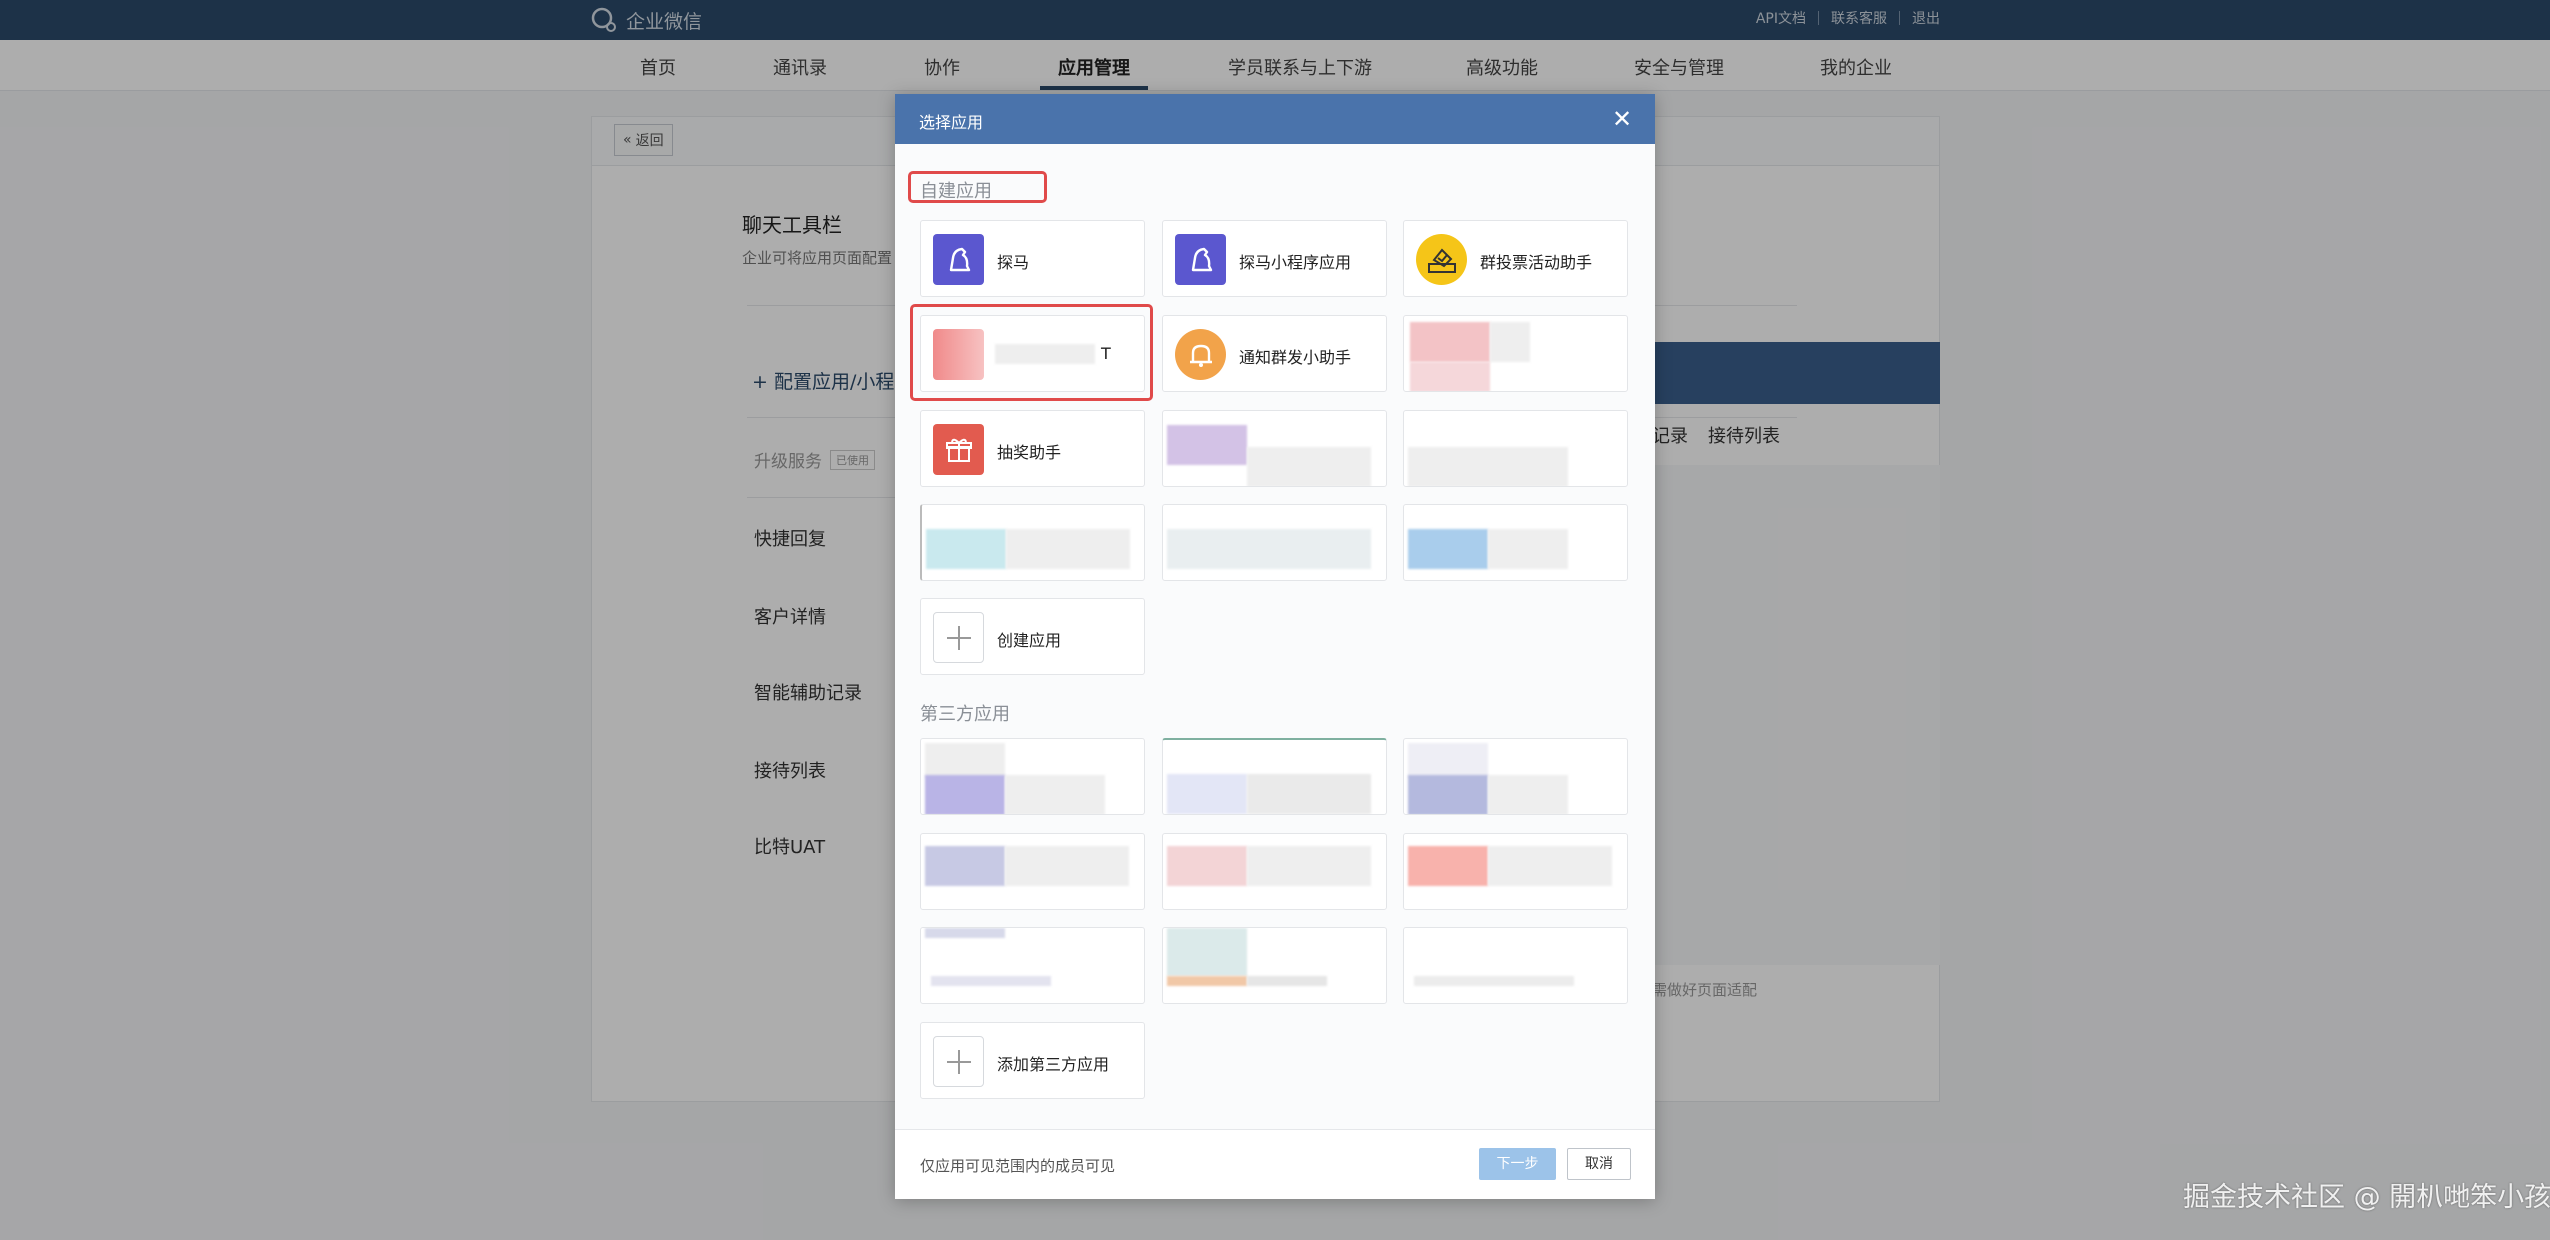 Image resolution: width=2550 pixels, height=1240 pixels. What do you see at coordinates (1032, 258) in the screenshot?
I see `app-tile-tanma: 探马` at bounding box center [1032, 258].